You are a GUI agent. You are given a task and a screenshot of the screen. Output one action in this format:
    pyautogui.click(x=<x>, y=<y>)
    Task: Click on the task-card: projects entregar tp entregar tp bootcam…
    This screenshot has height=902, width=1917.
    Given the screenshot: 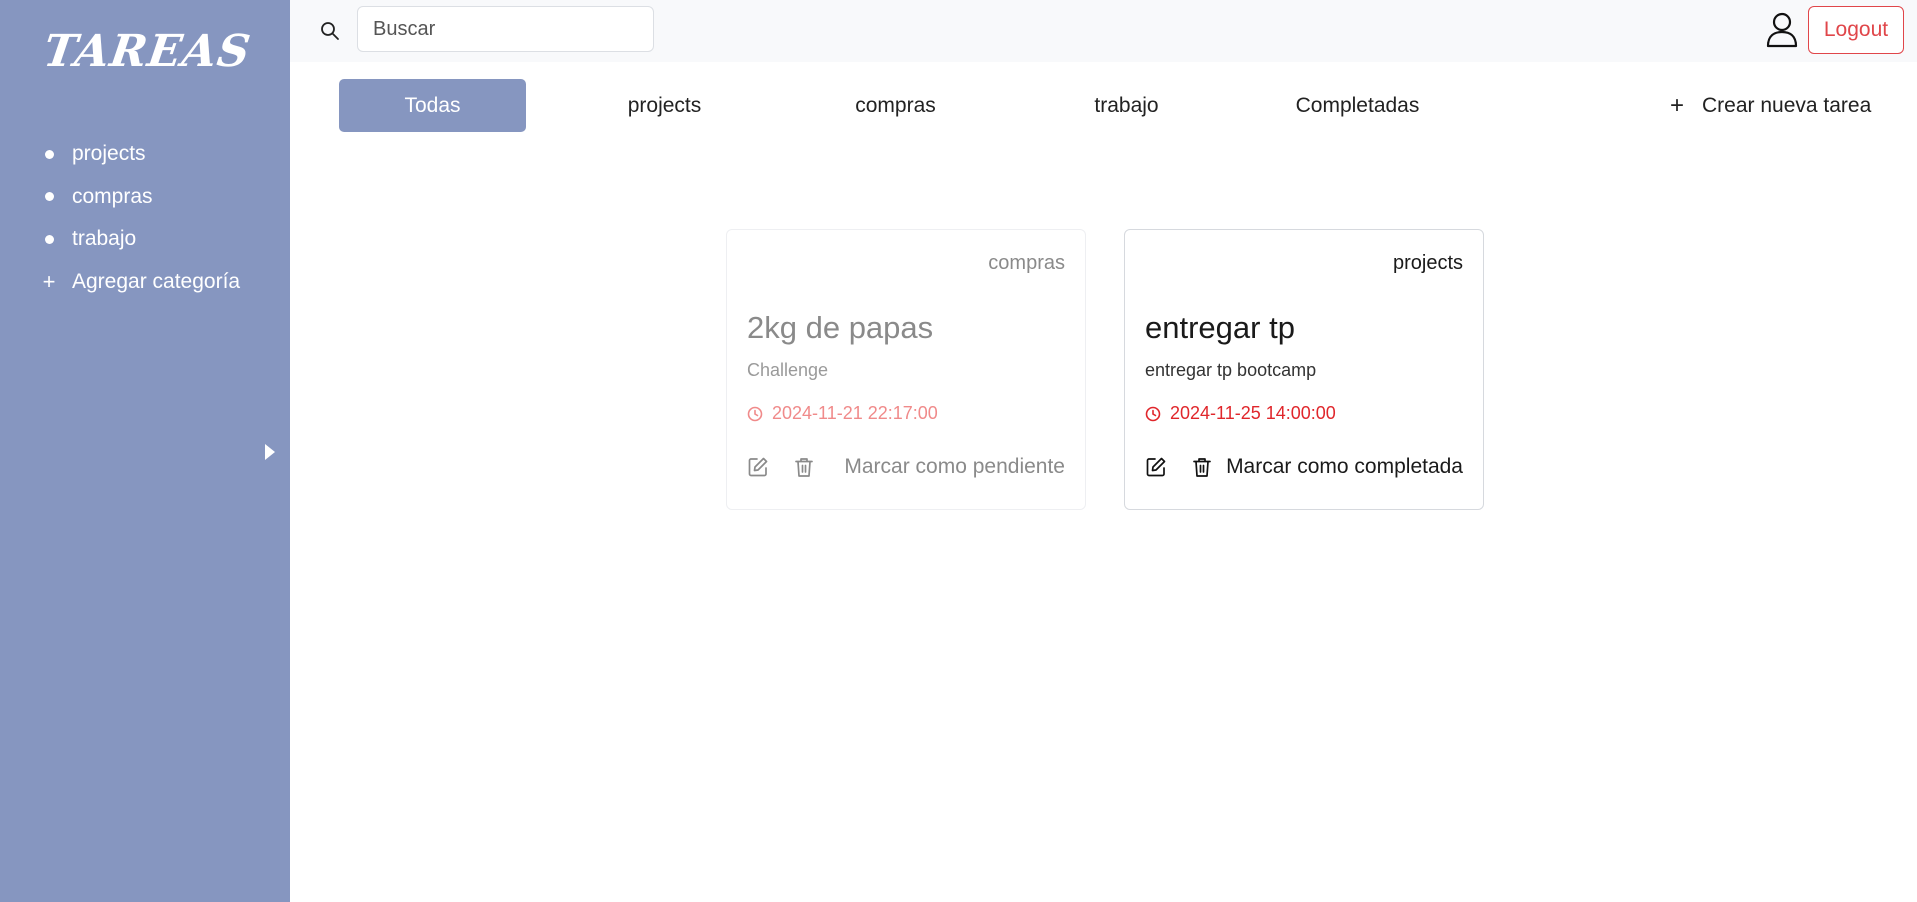 What is the action you would take?
    pyautogui.click(x=1304, y=369)
    